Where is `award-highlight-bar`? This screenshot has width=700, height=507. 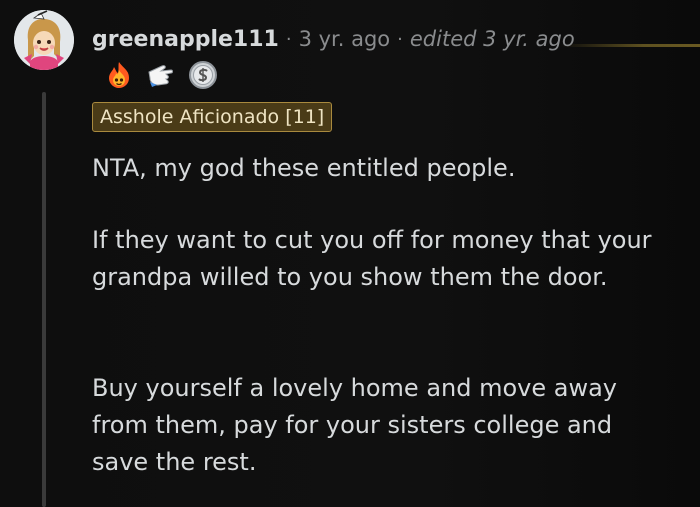 award-highlight-bar is located at coordinates (630, 45).